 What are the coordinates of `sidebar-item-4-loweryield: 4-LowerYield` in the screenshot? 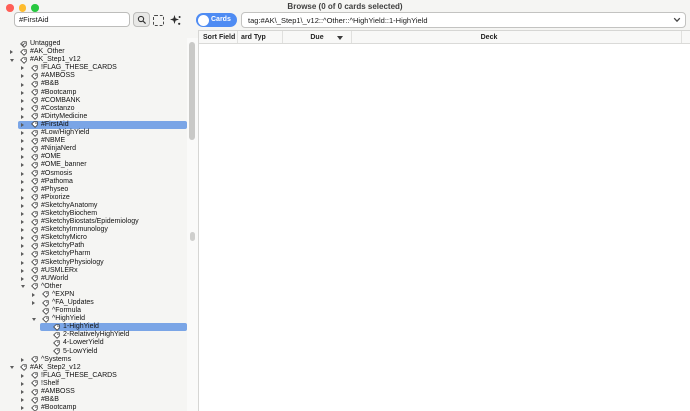 It's located at (113, 343).